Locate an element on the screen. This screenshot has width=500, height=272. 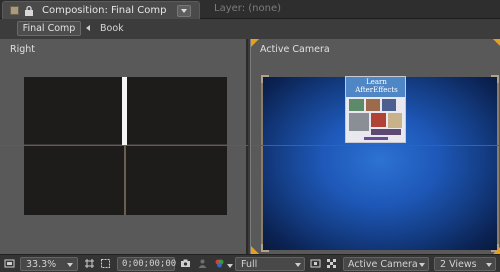
region-of-interest-icon is located at coordinates (105, 263).